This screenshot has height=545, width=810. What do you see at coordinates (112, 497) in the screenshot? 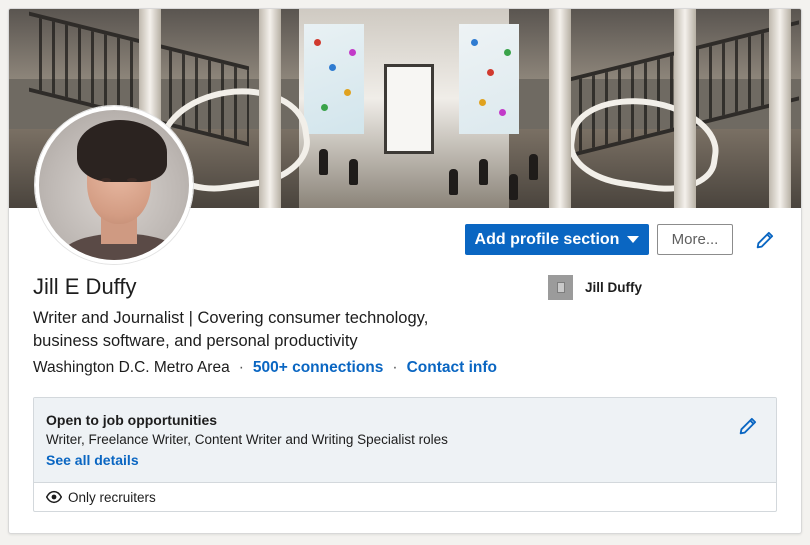
I see `job-visibility-label: Only recruiters` at bounding box center [112, 497].